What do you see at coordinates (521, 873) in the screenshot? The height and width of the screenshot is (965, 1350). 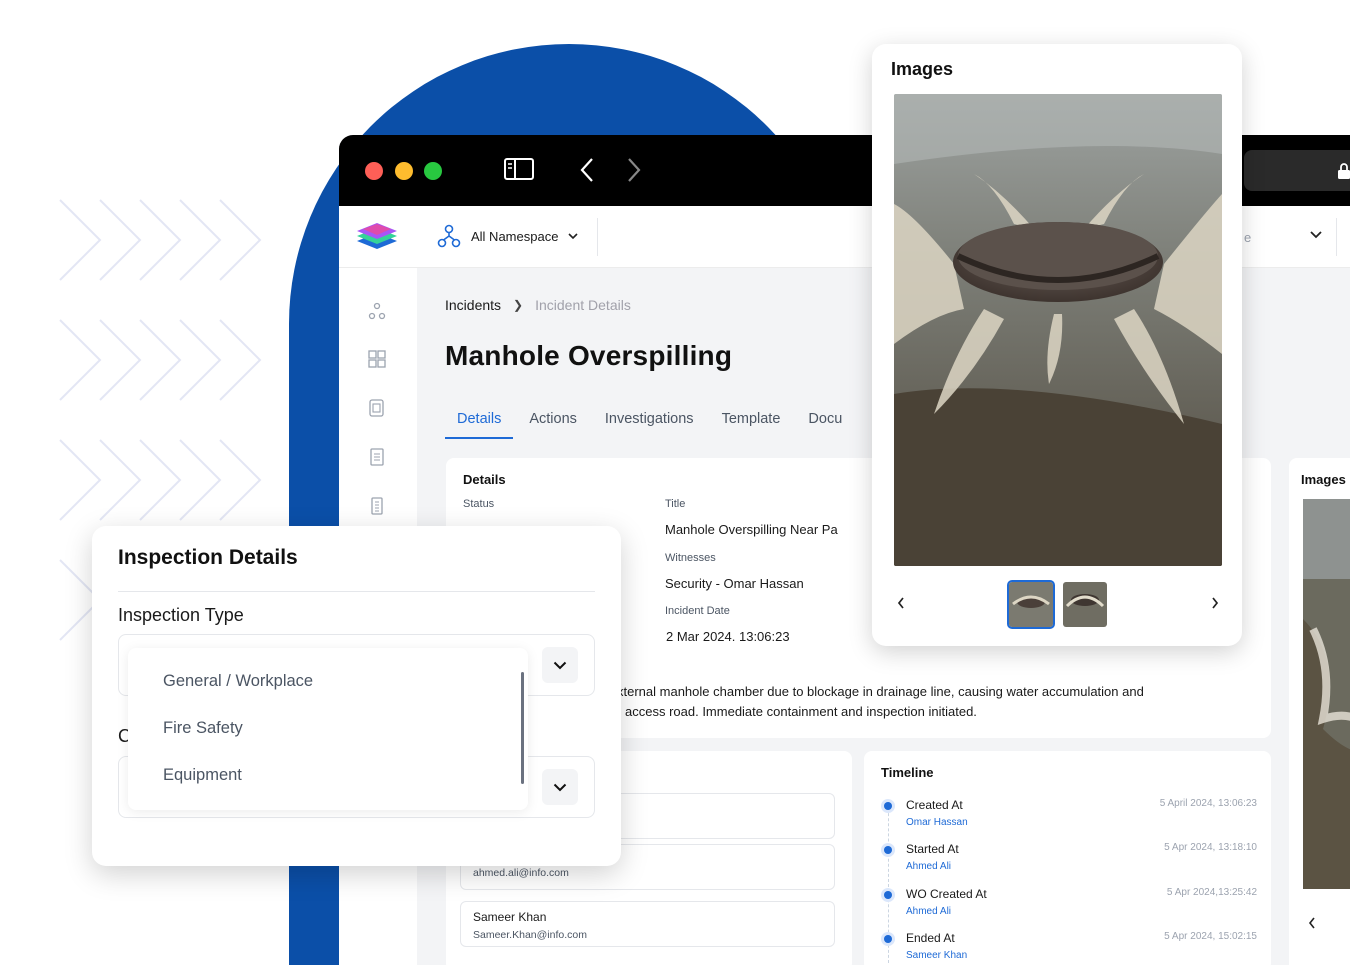 I see `person-email: ahmed.ali@info.com` at bounding box center [521, 873].